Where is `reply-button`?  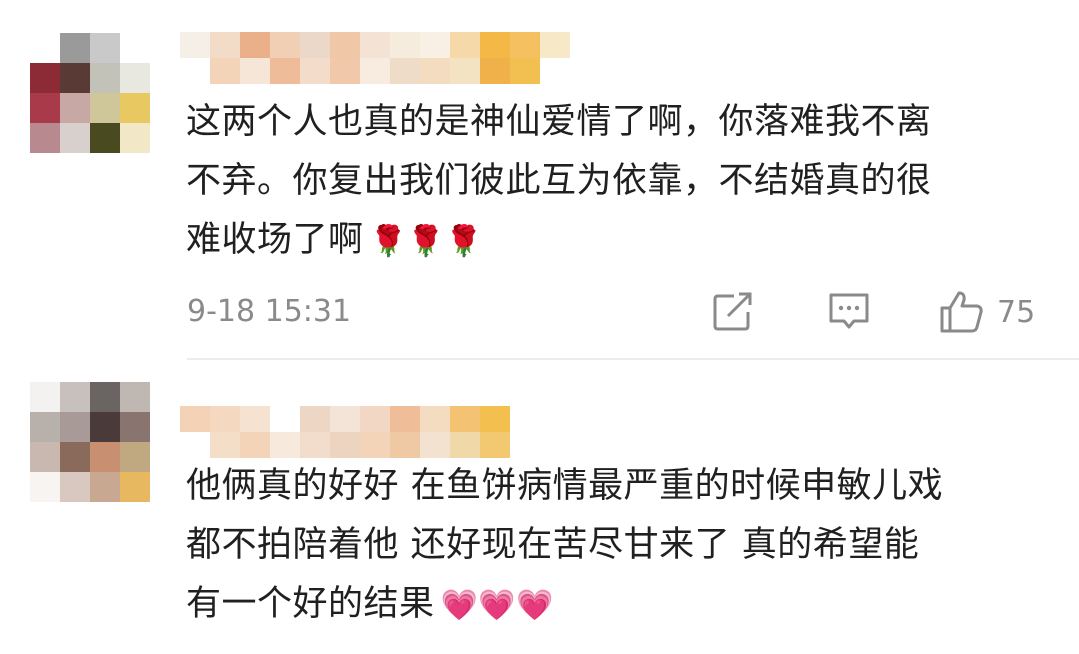 reply-button is located at coordinates (849, 312).